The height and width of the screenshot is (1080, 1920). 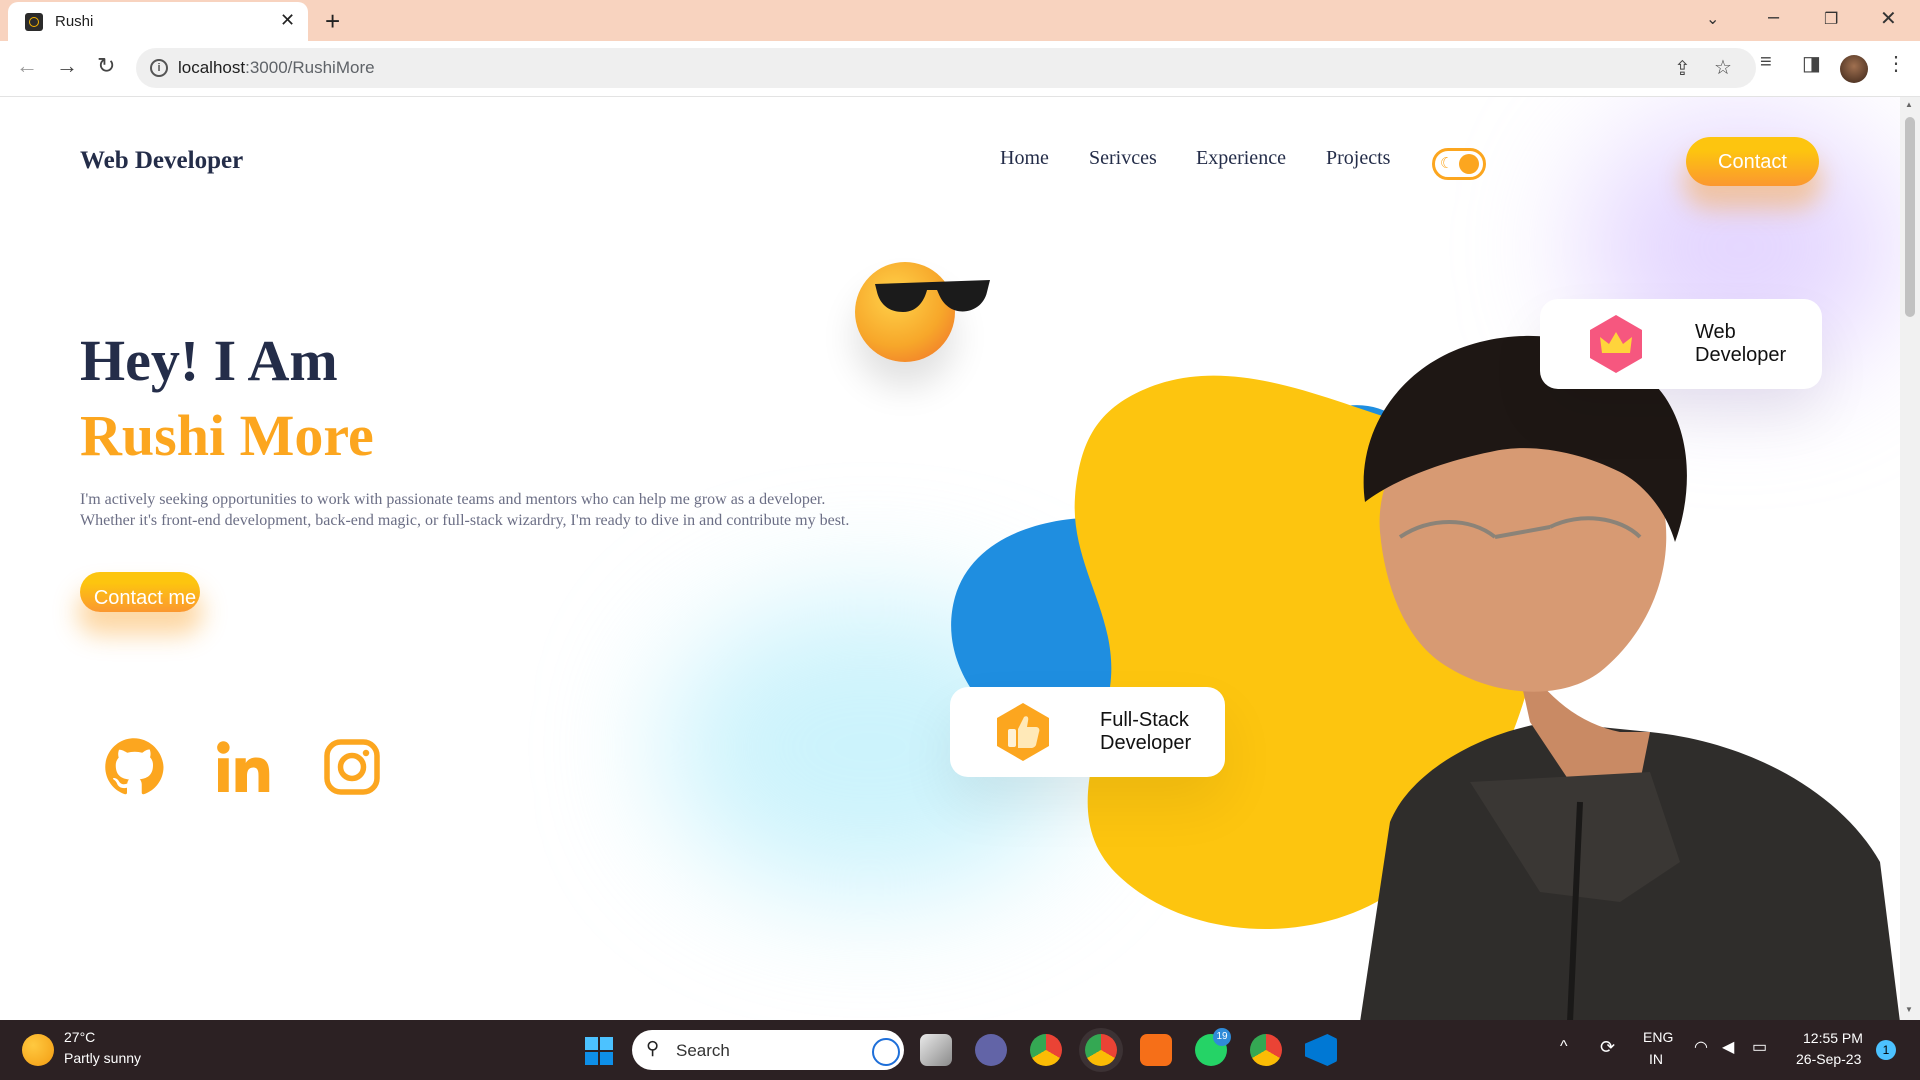 I want to click on web-developer-card: Web Developer, so click(x=1681, y=344).